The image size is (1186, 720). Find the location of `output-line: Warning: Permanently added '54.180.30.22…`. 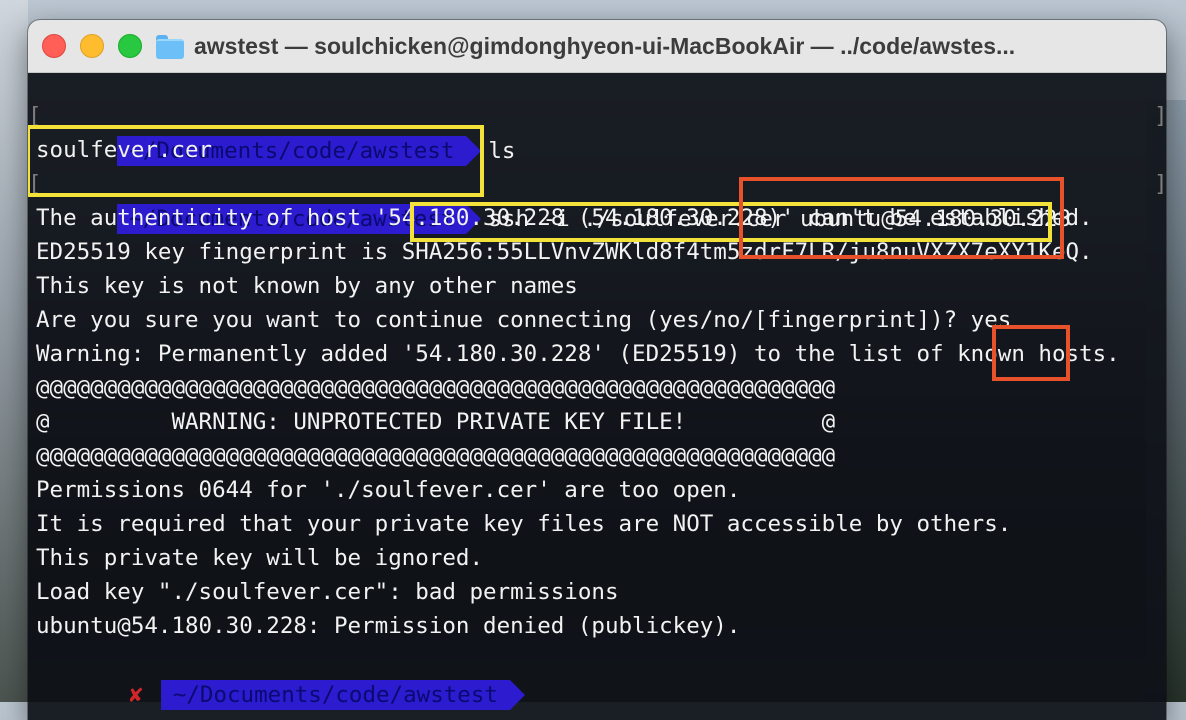

output-line: Warning: Permanently added '54.180.30.22… is located at coordinates (578, 354).